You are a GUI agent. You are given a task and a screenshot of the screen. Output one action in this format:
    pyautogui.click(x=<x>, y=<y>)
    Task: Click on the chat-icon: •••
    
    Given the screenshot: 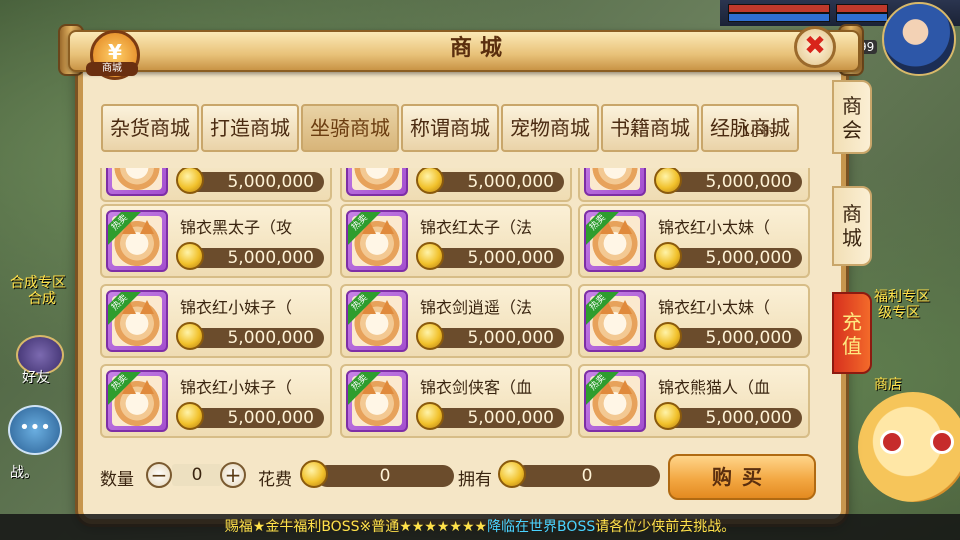 What is the action you would take?
    pyautogui.click(x=35, y=430)
    